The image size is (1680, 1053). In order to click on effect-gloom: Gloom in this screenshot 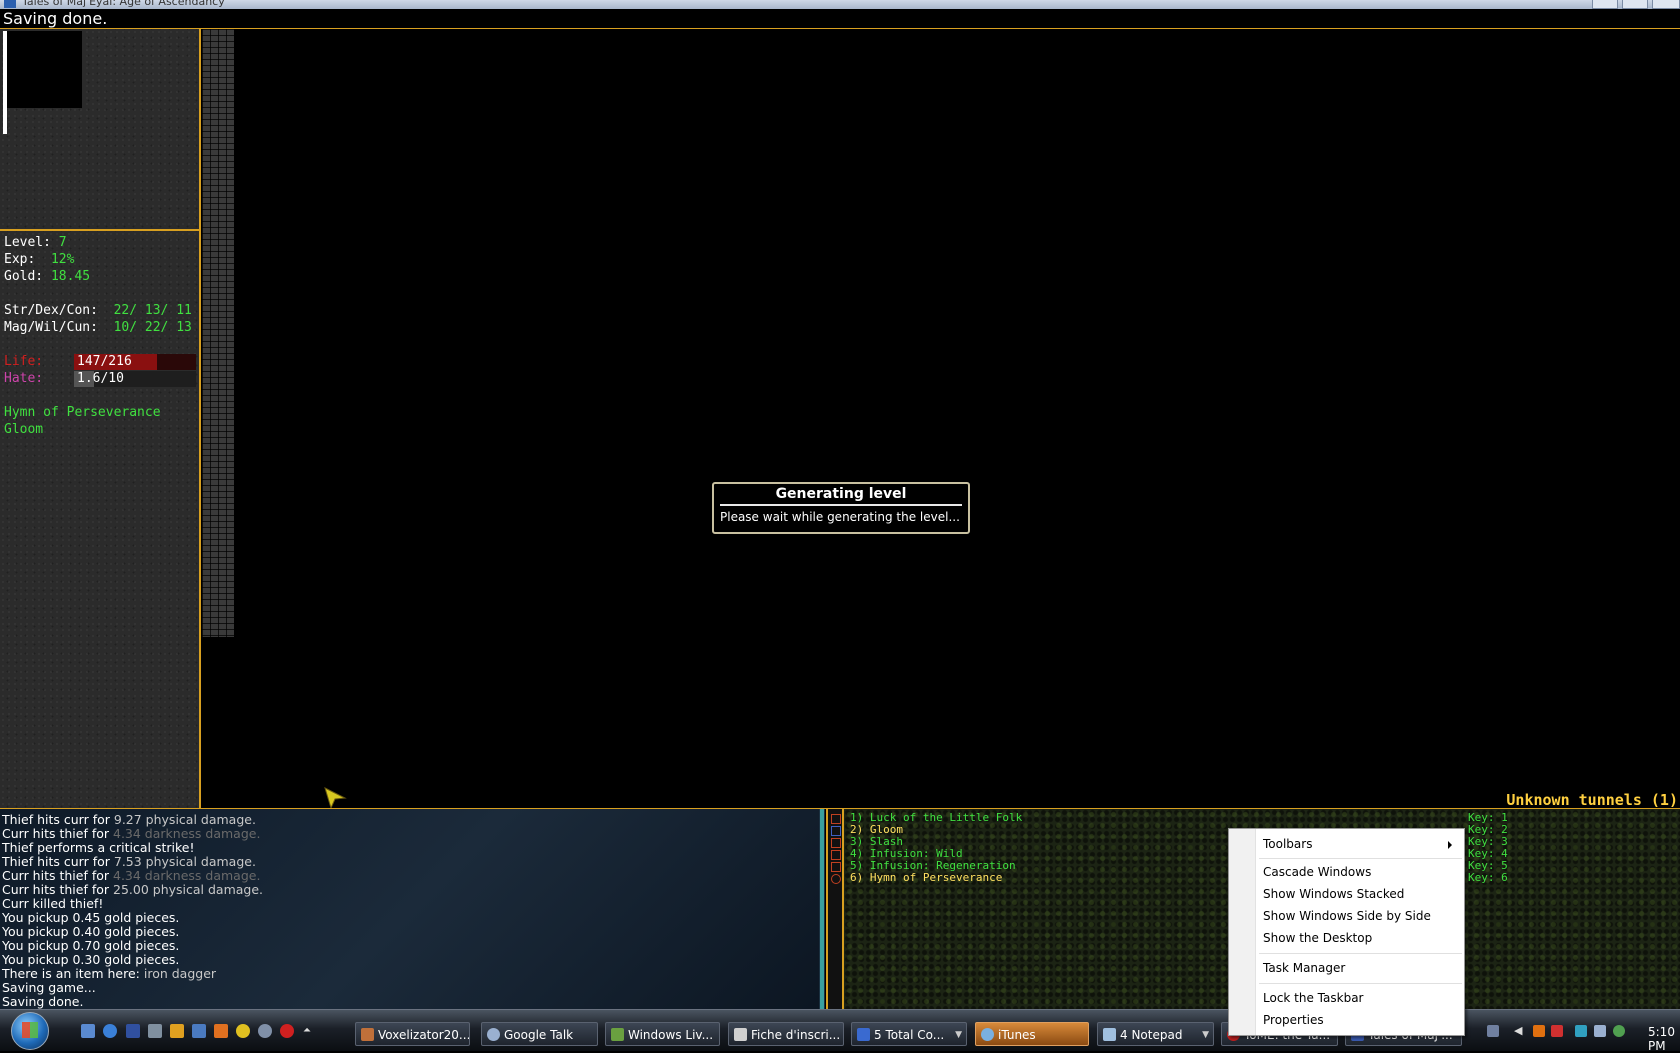, I will do `click(24, 429)`.